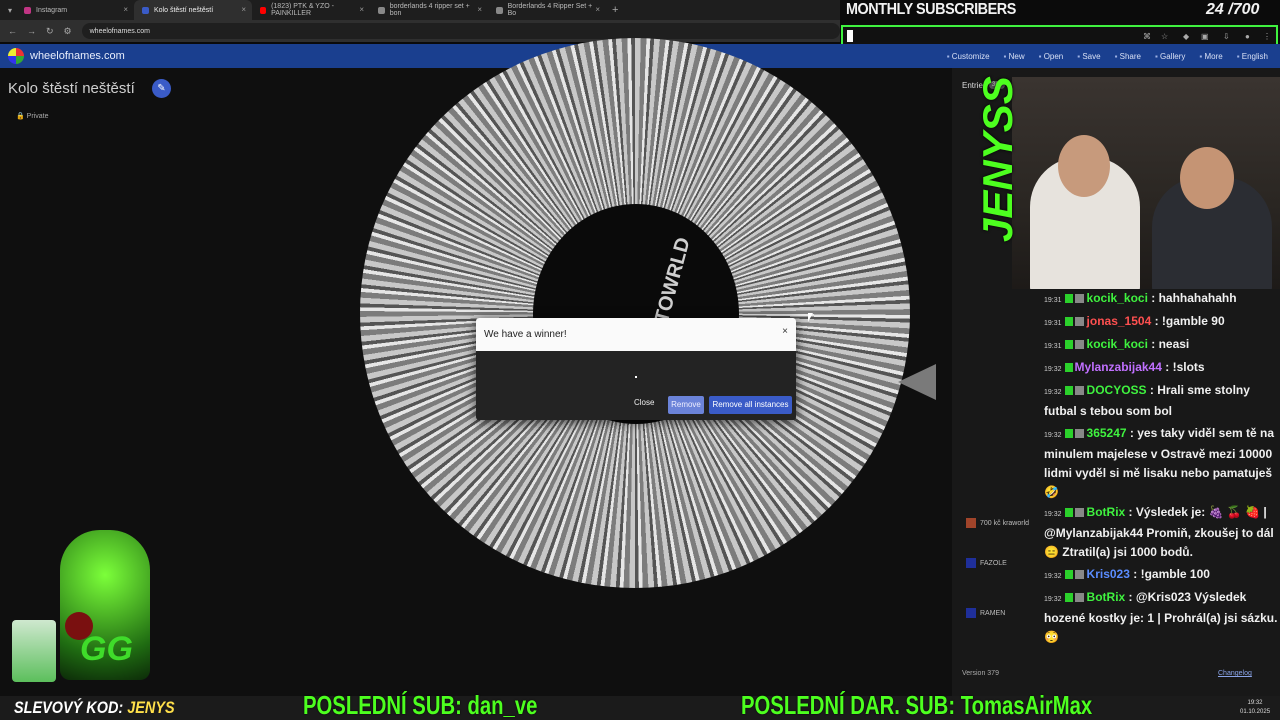 This screenshot has width=1280, height=720. I want to click on promo-value: JENYS, so click(151, 707).